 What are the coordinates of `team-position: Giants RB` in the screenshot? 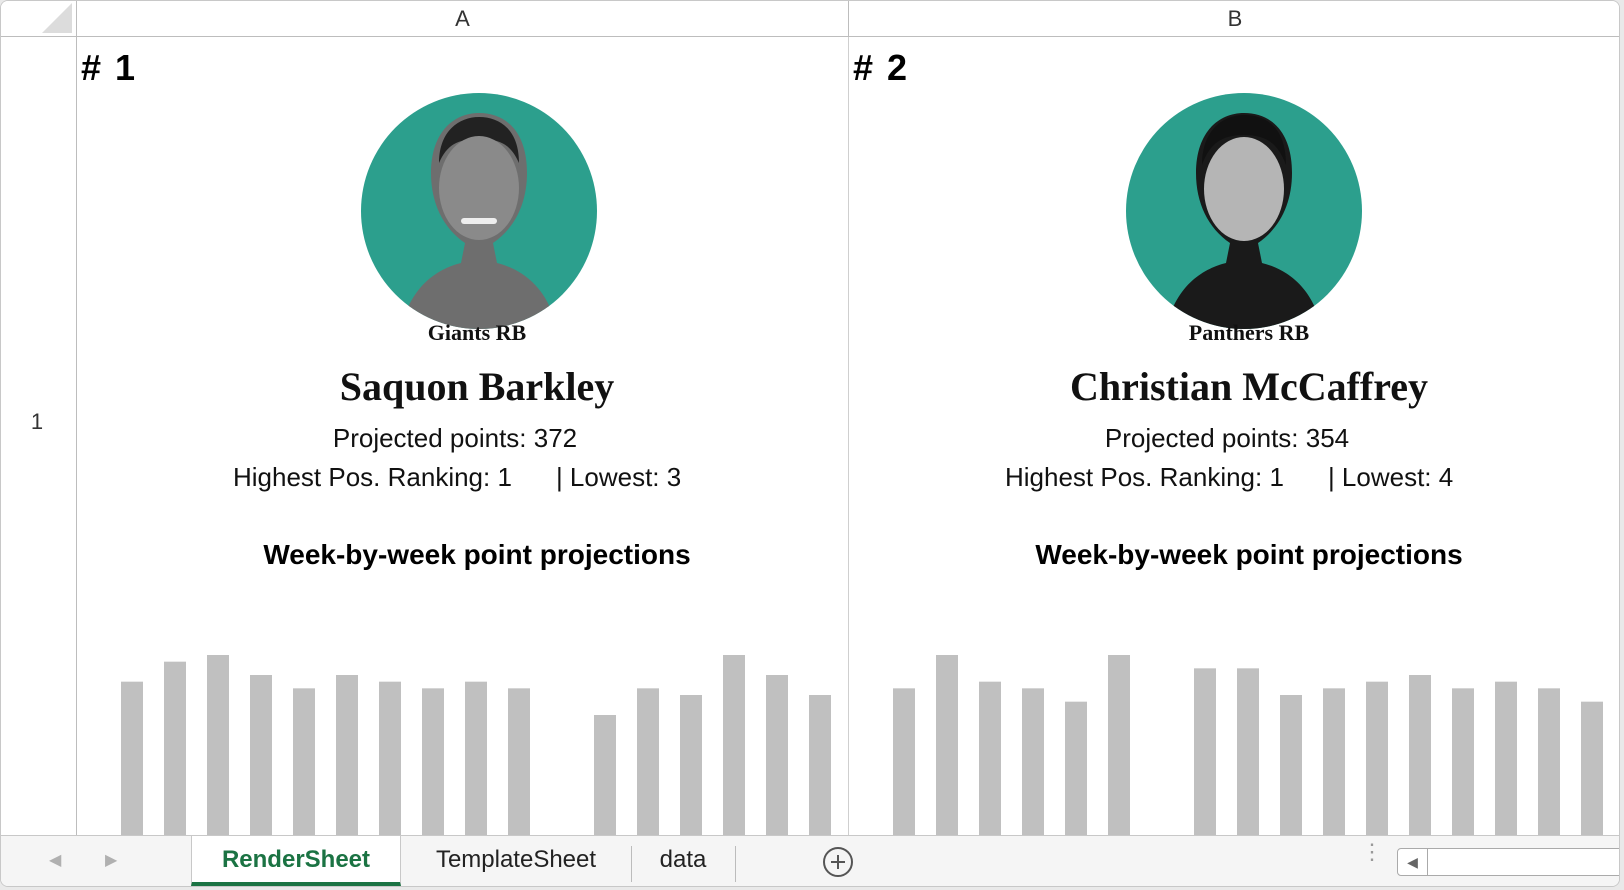 It's located at (477, 332).